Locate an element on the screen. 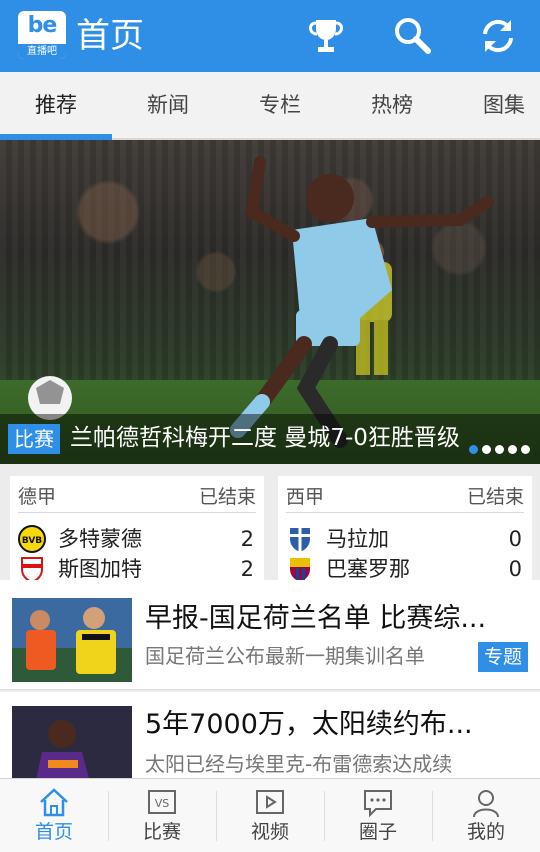  barcelona-crest-icon is located at coordinates (300, 569).